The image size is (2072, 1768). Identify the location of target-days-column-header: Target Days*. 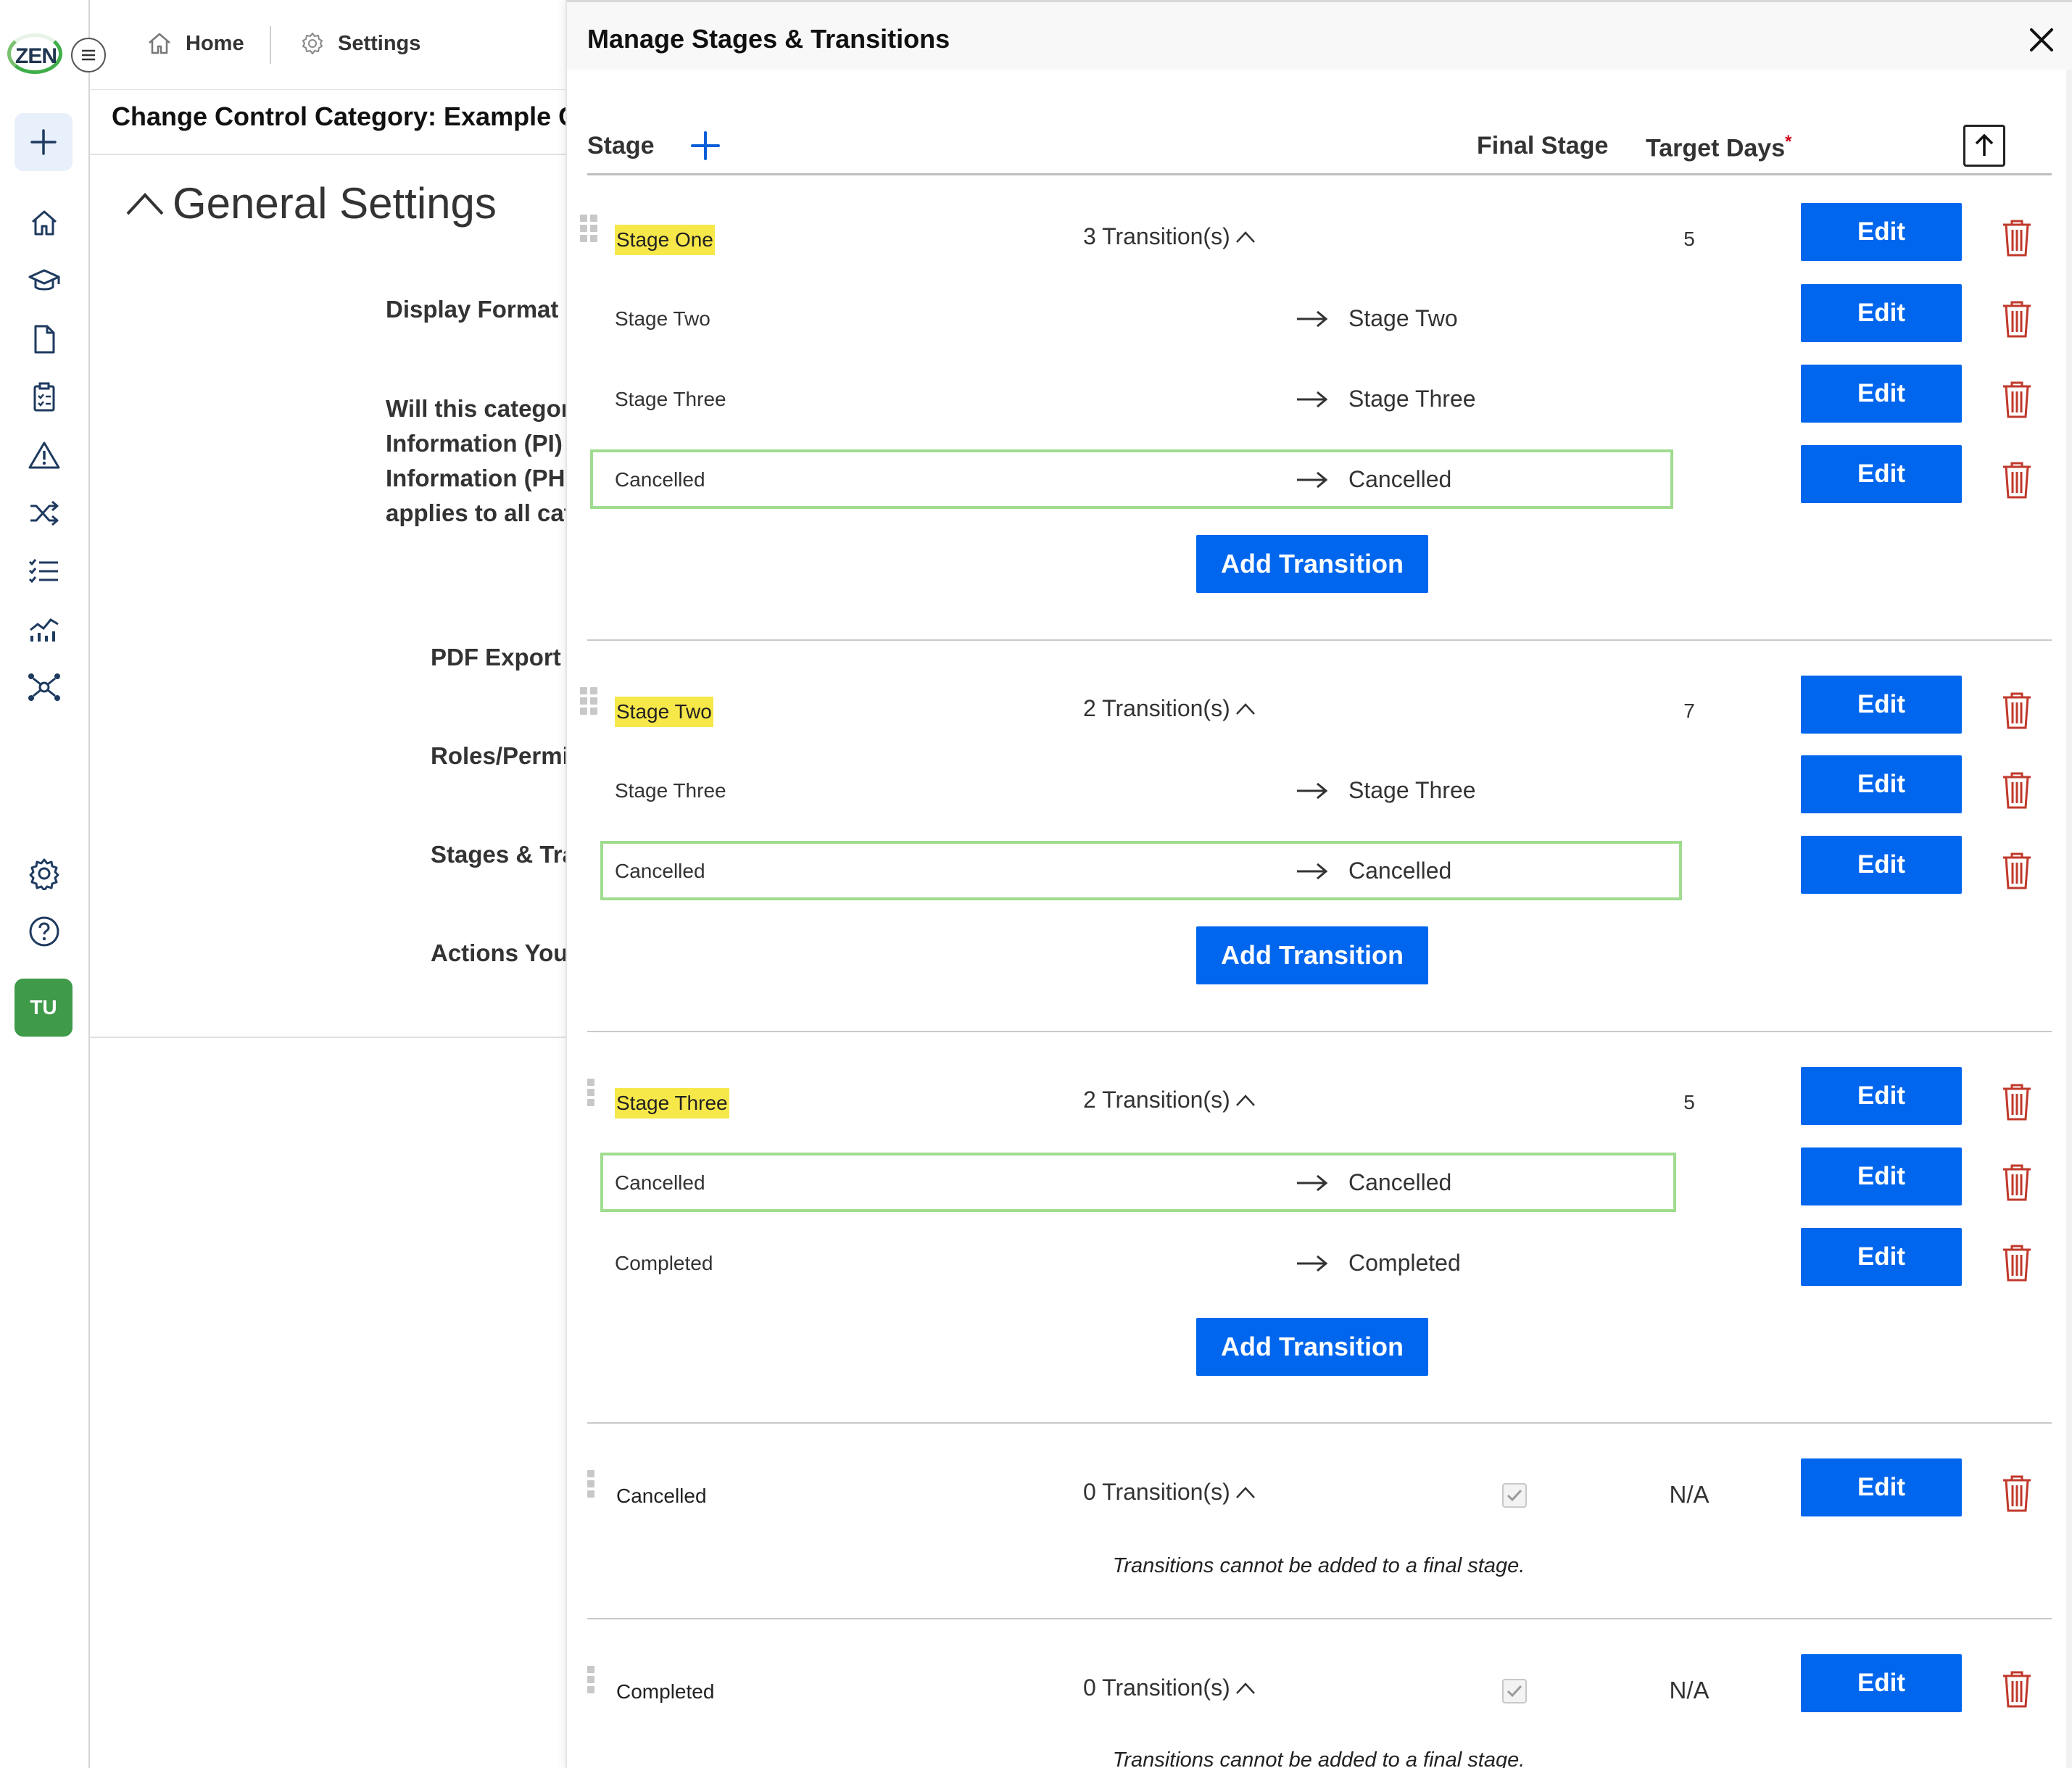
(1718, 147).